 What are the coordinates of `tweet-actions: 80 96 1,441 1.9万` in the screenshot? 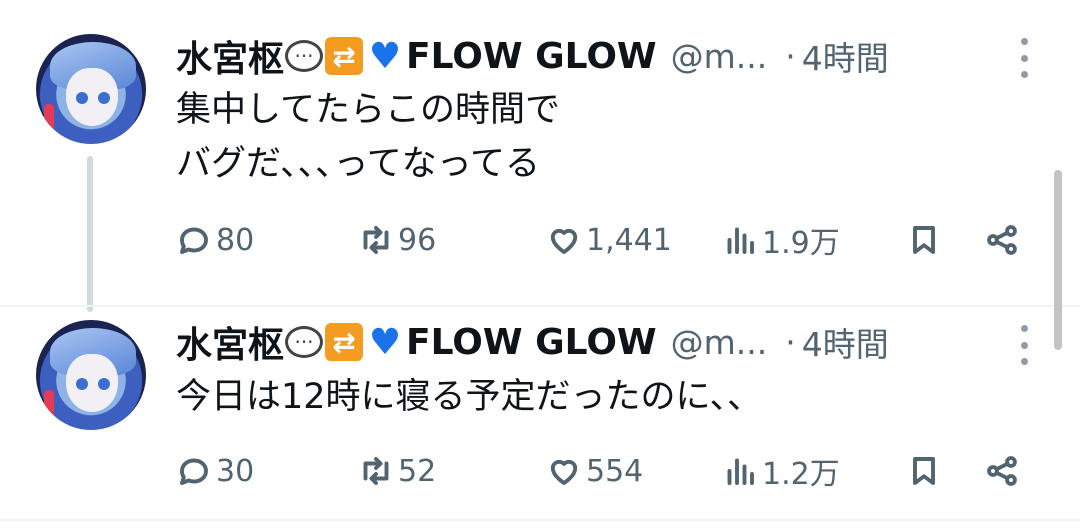 It's located at (606, 240).